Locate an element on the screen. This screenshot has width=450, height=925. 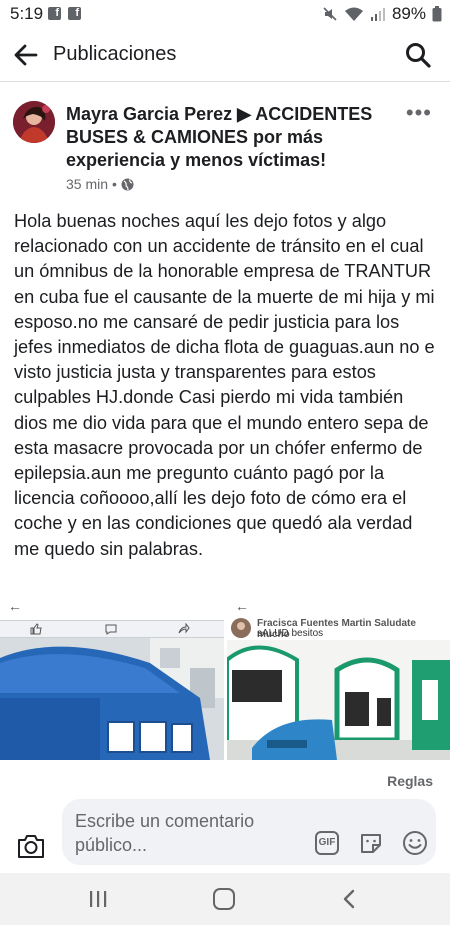
page-title: Publicaciones is located at coordinates (115, 54).